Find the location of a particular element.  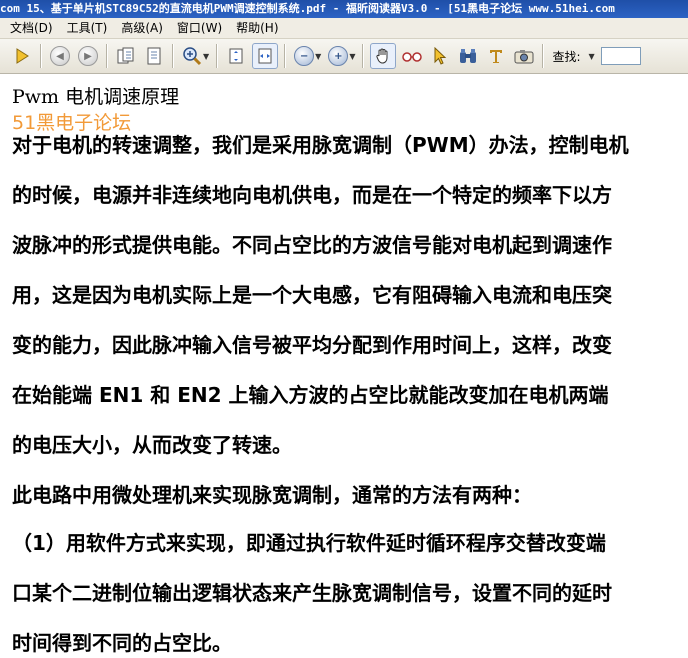

menu-window: 窗口(W) is located at coordinates (199, 28).